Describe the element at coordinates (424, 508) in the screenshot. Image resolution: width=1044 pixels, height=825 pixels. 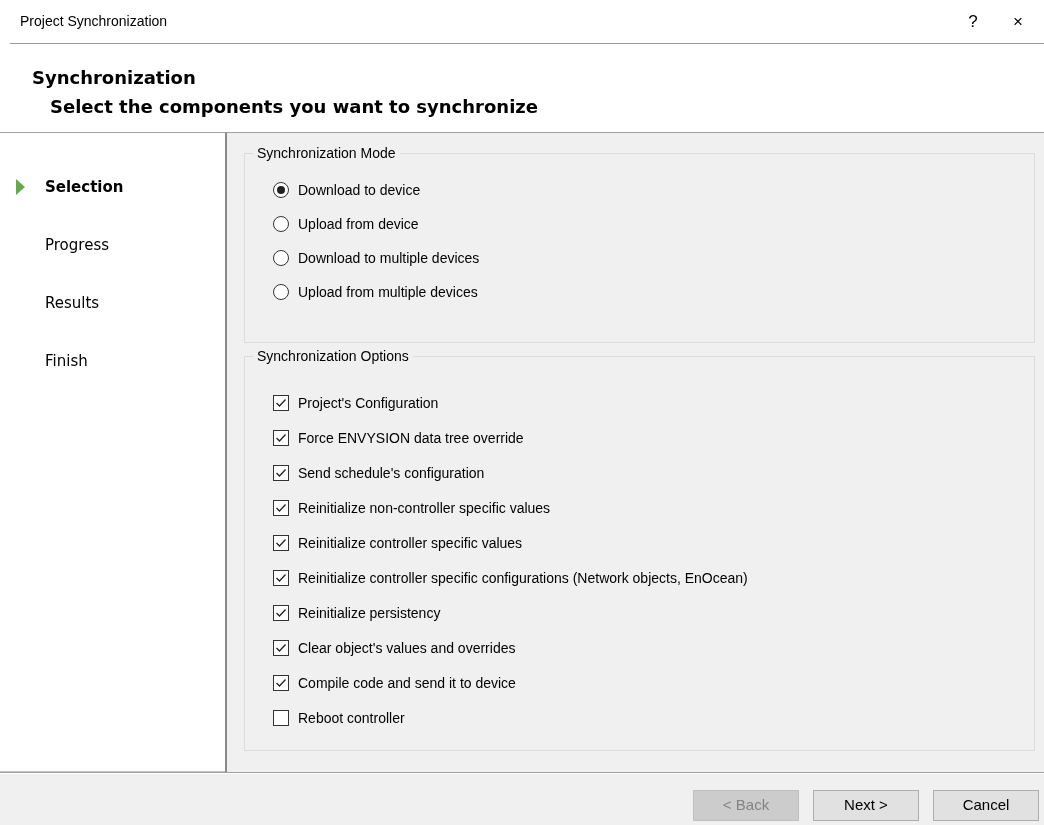
I see `checkbox-label: Reinitialize non-controller specific values` at that location.